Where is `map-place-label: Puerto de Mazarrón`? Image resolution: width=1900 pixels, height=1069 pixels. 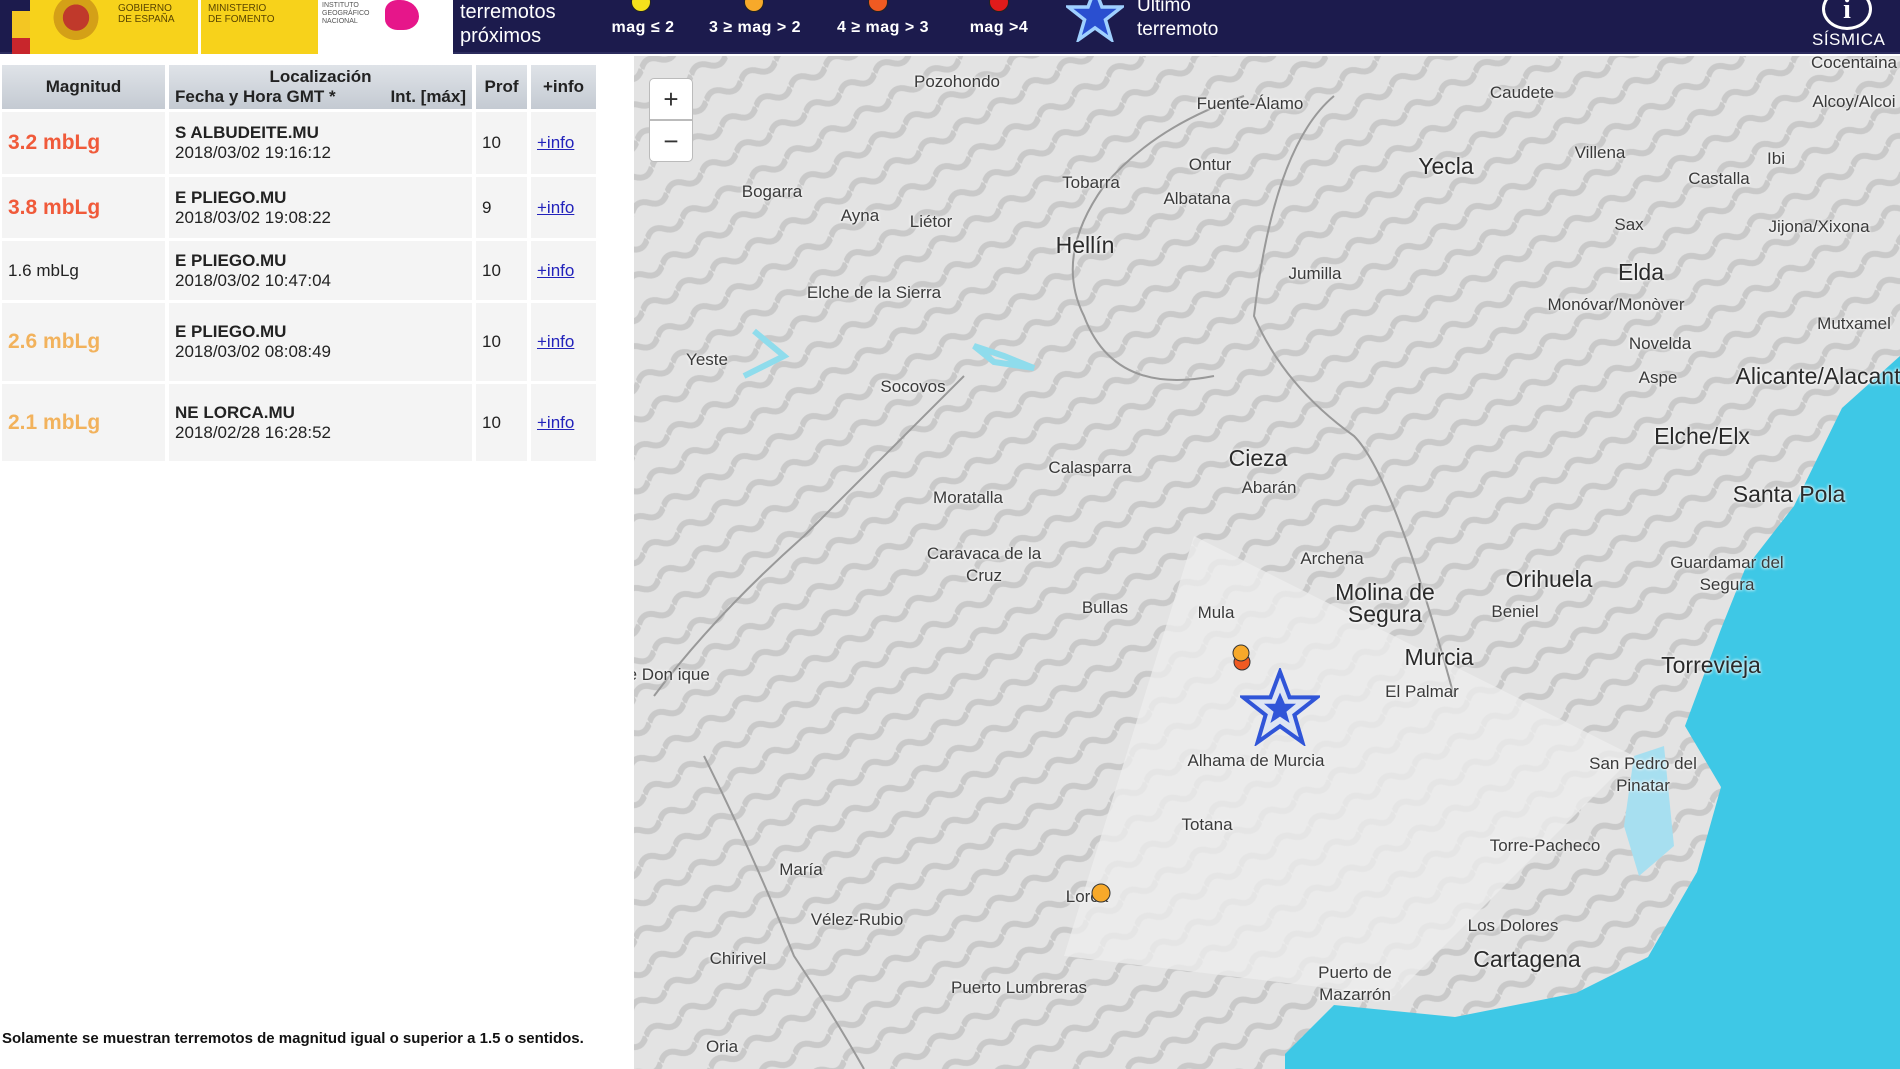 map-place-label: Puerto de Mazarrón is located at coordinates (1355, 983).